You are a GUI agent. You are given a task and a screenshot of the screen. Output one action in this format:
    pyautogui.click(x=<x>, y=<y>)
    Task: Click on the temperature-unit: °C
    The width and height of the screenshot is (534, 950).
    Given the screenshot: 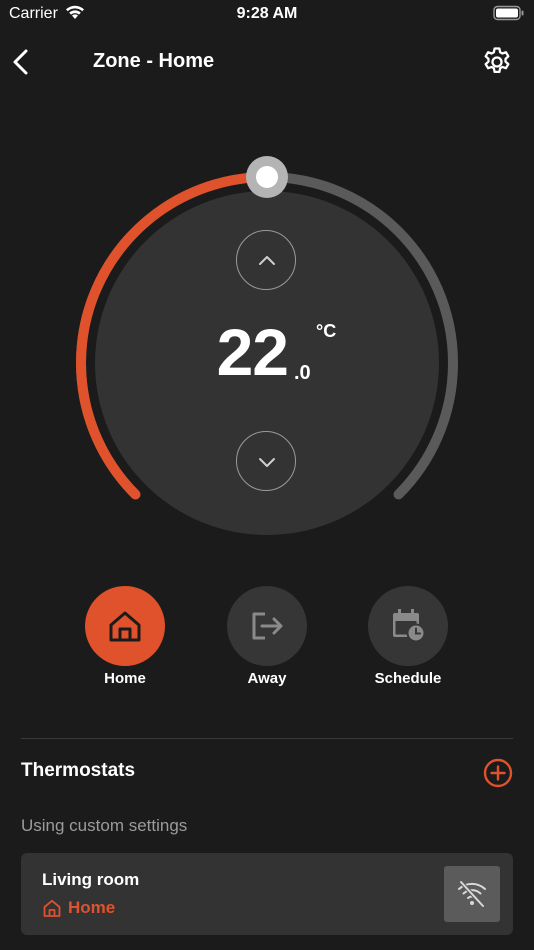 What is the action you would take?
    pyautogui.click(x=326, y=331)
    